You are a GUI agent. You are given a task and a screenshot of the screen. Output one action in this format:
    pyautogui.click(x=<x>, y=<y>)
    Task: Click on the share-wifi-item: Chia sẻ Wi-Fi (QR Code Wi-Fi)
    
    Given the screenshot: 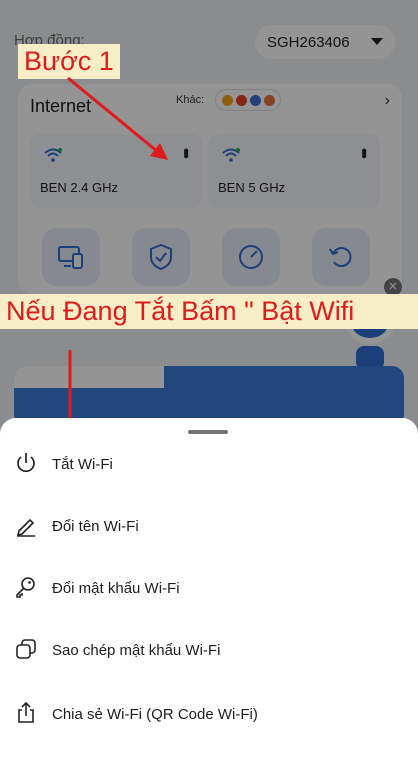 What is the action you would take?
    pyautogui.click(x=209, y=714)
    